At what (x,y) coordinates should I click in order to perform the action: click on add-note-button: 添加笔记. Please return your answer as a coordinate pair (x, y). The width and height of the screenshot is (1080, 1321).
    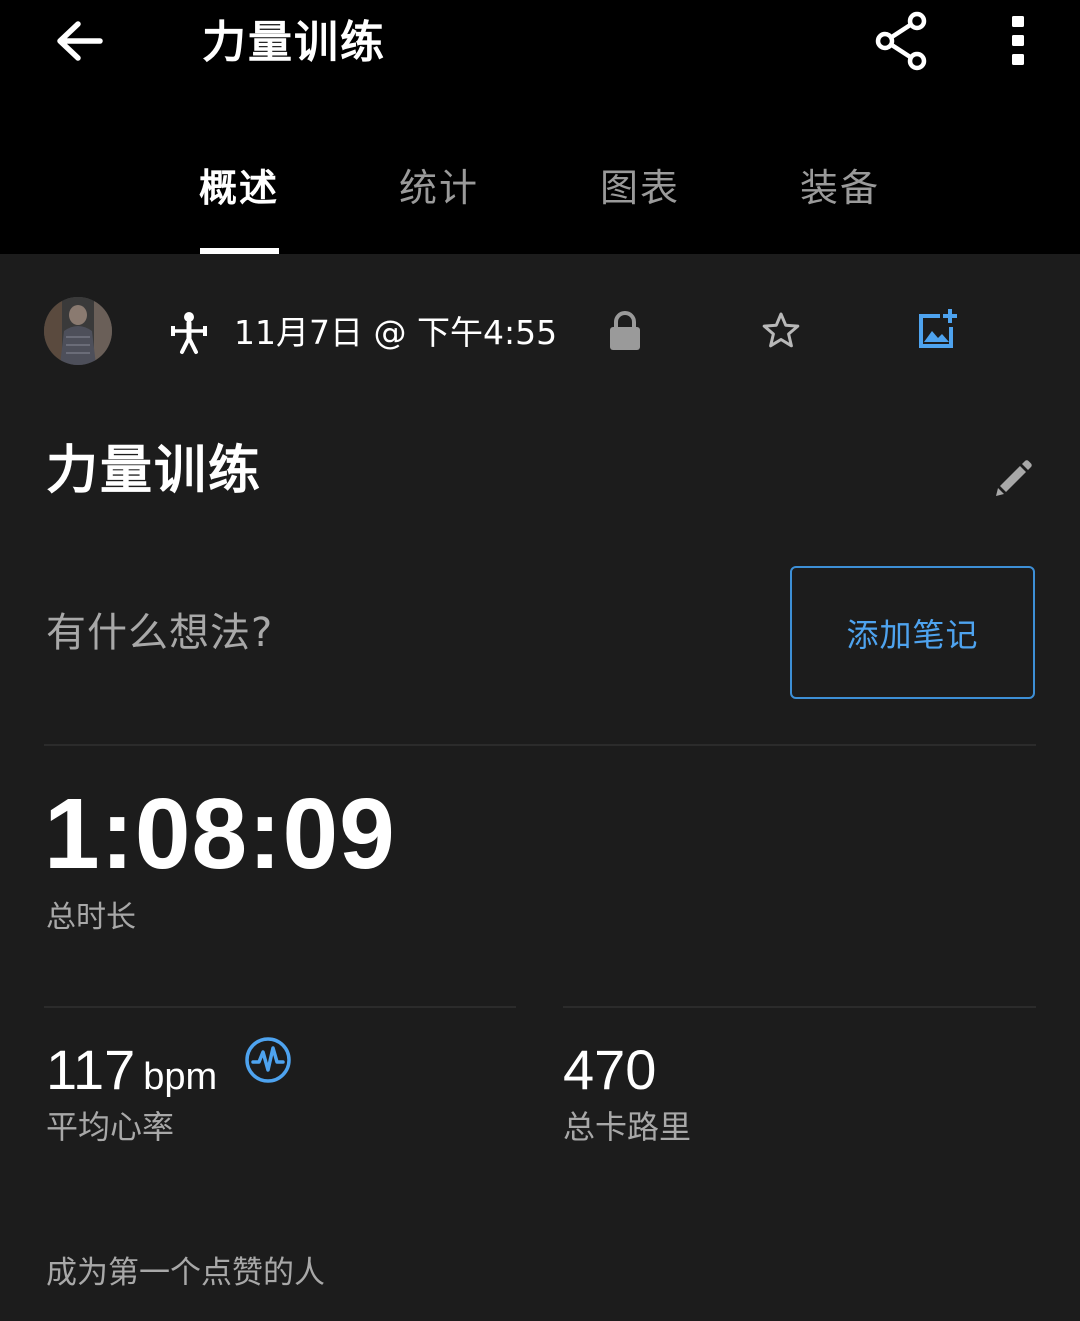
    Looking at the image, I should click on (912, 632).